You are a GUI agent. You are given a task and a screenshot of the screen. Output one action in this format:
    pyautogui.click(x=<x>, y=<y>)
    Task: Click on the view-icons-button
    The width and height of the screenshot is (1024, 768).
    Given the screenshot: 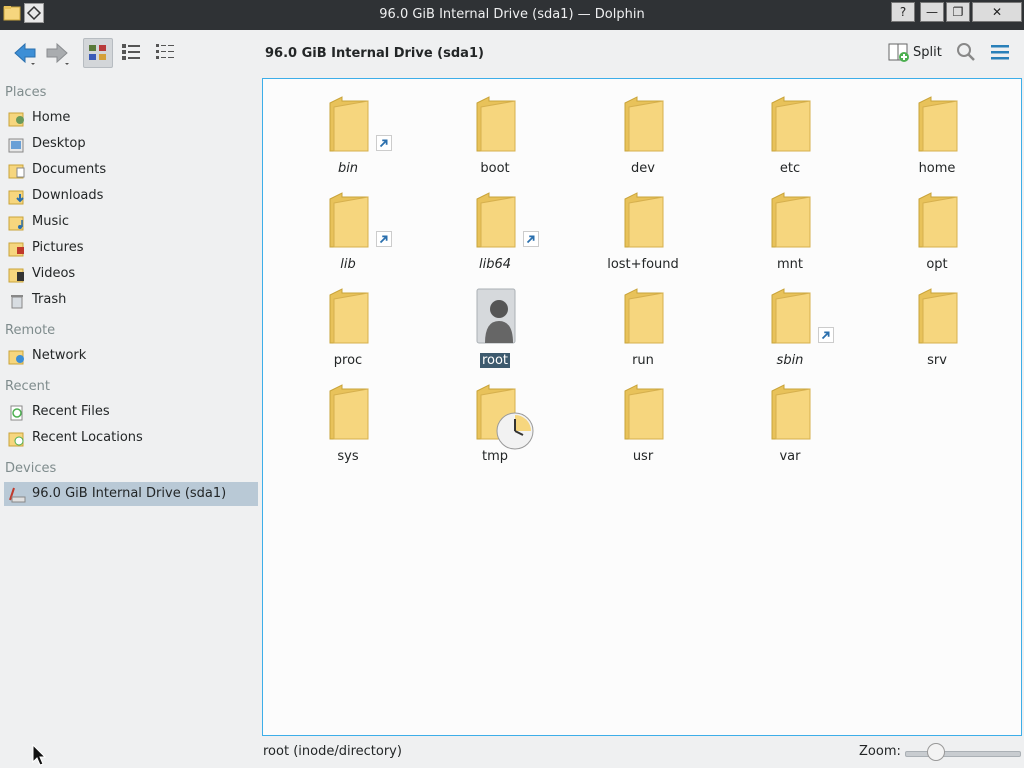 What is the action you would take?
    pyautogui.click(x=98, y=53)
    